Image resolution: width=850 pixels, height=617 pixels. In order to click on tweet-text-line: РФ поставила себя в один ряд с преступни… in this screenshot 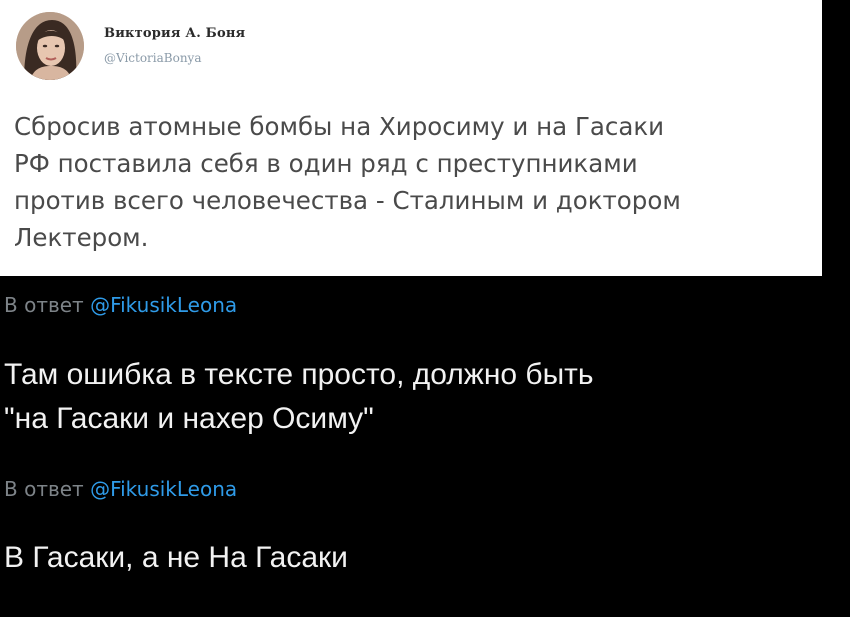, I will do `click(326, 163)`.